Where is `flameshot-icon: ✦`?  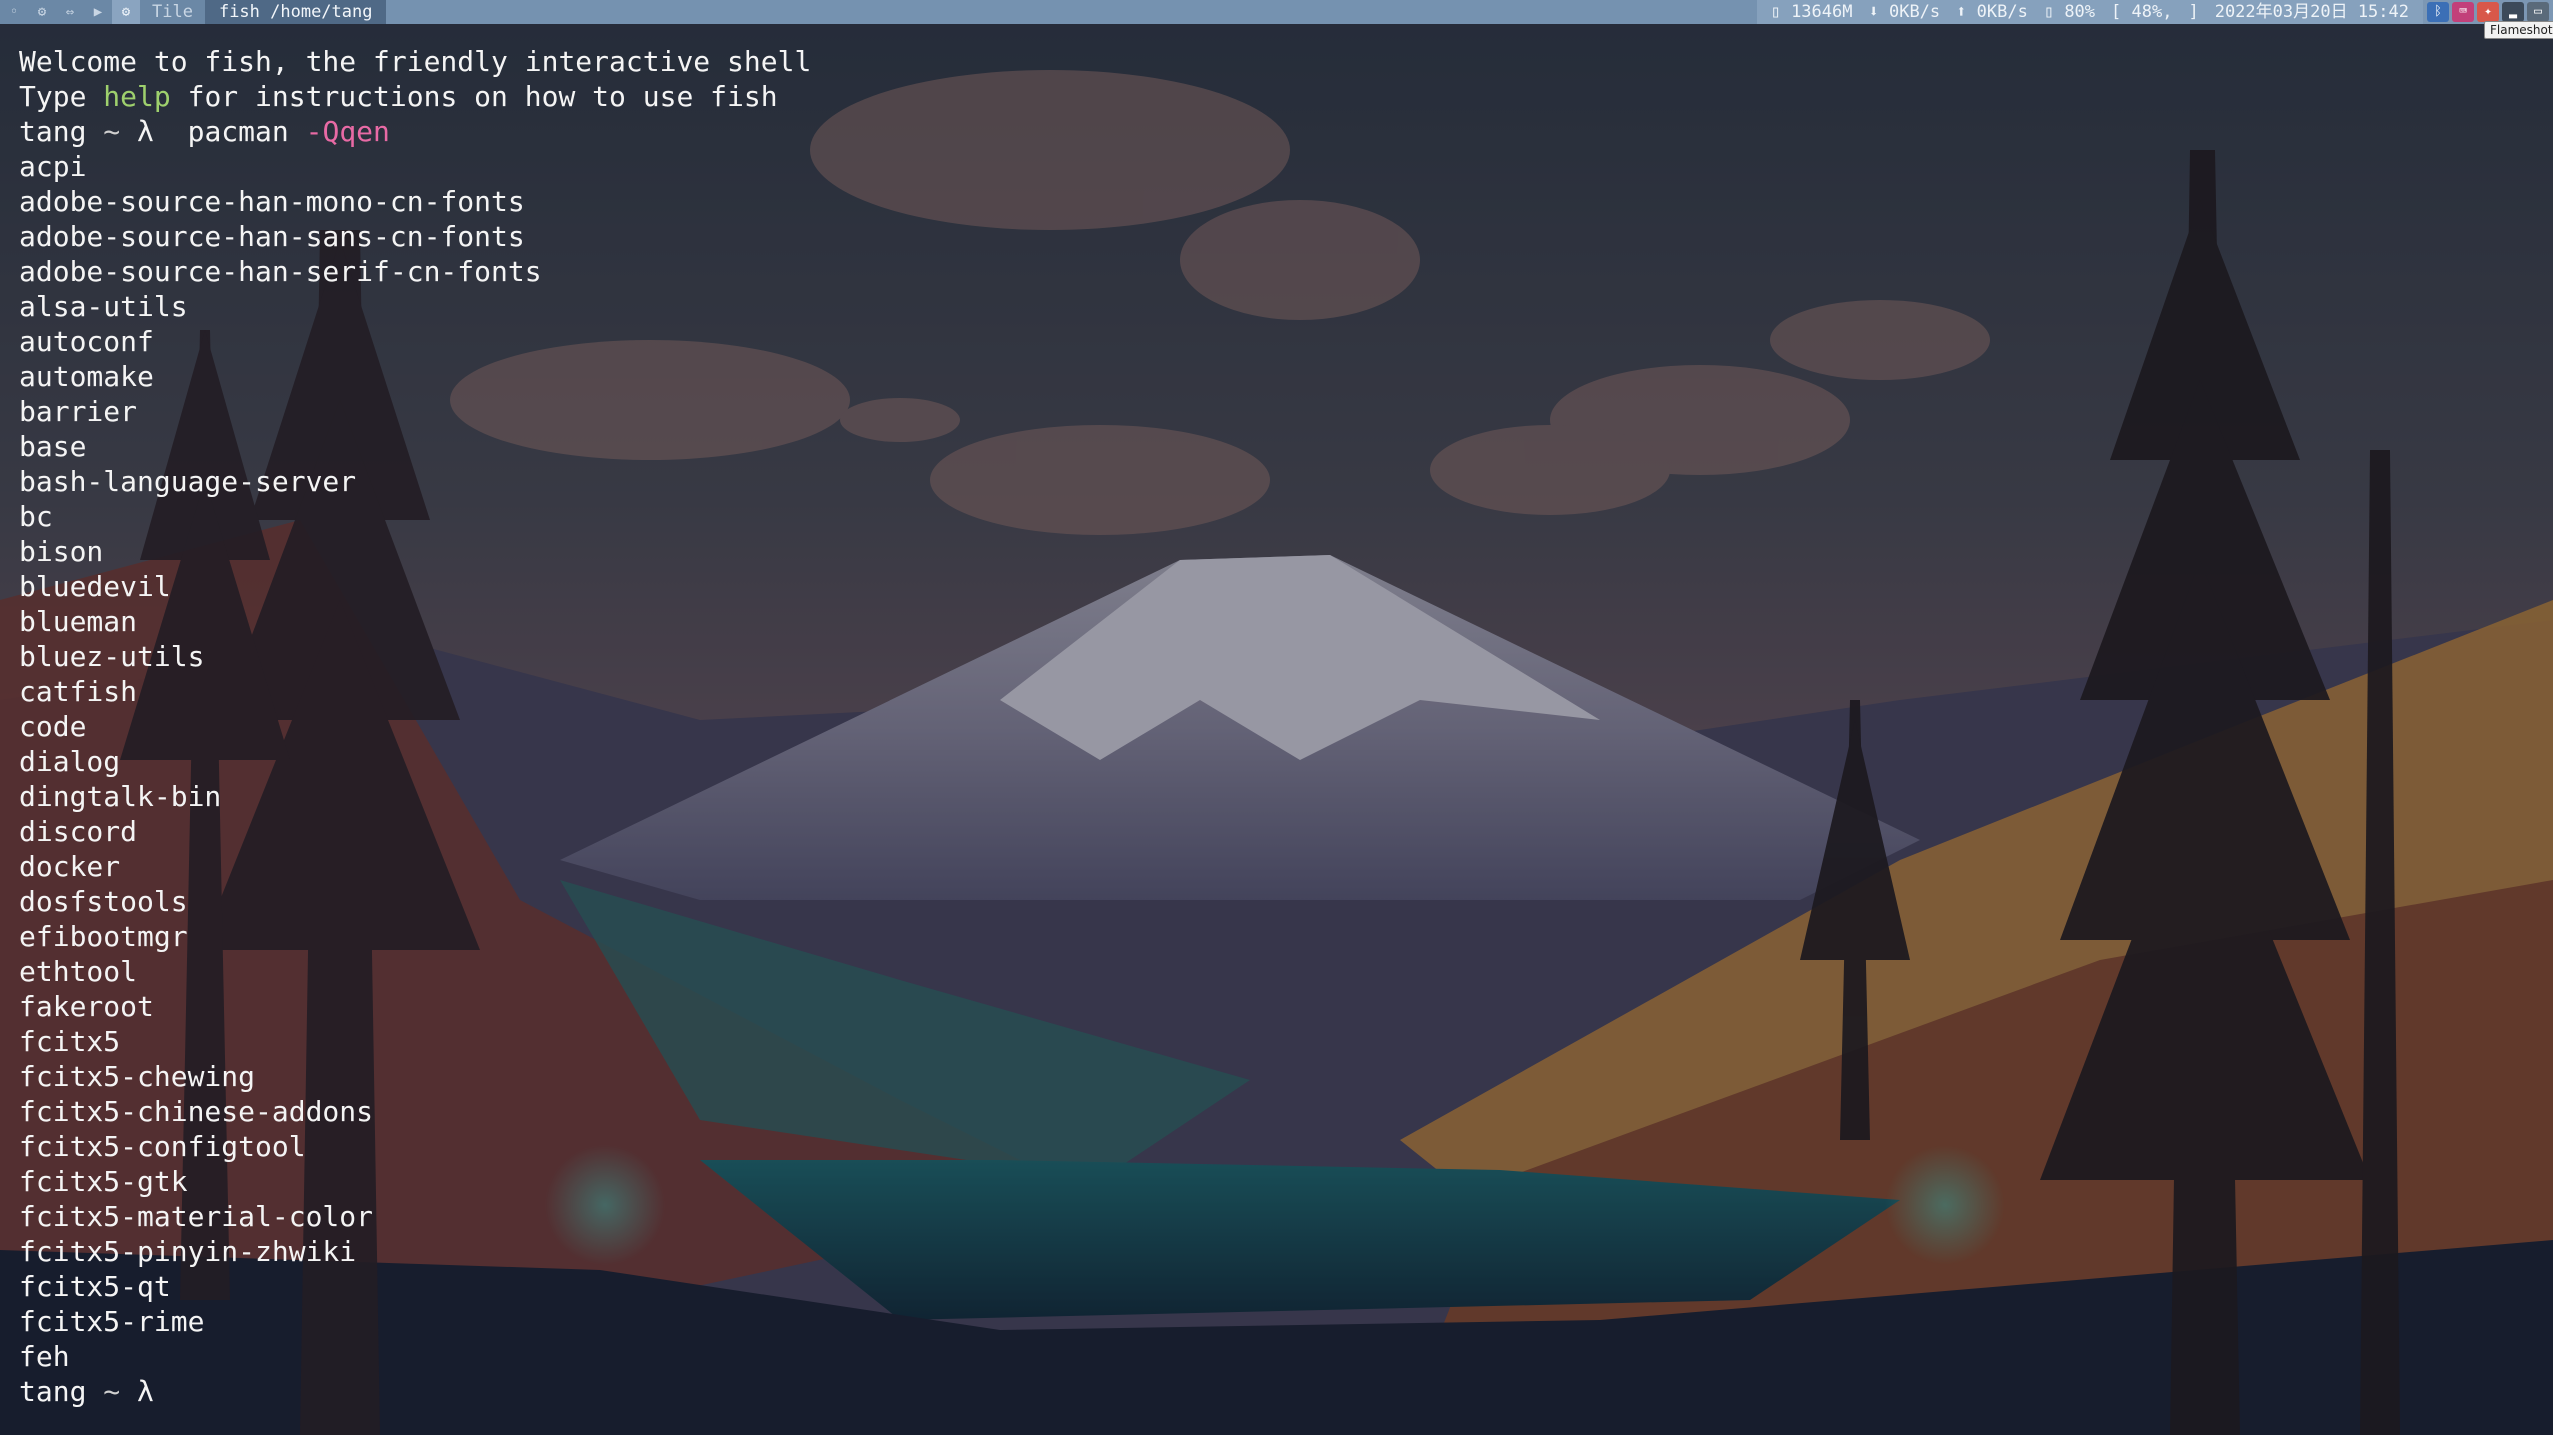
flameshot-icon: ✦ is located at coordinates (2488, 12).